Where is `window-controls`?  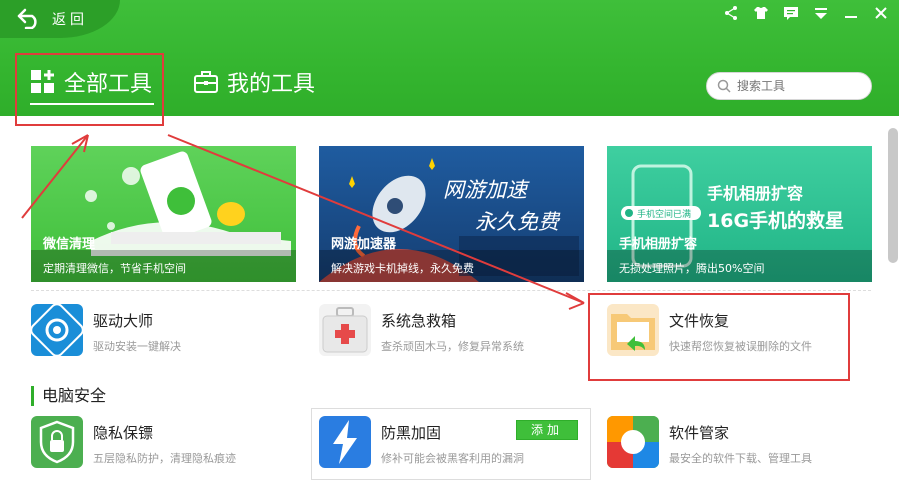
window-controls is located at coordinates (806, 13).